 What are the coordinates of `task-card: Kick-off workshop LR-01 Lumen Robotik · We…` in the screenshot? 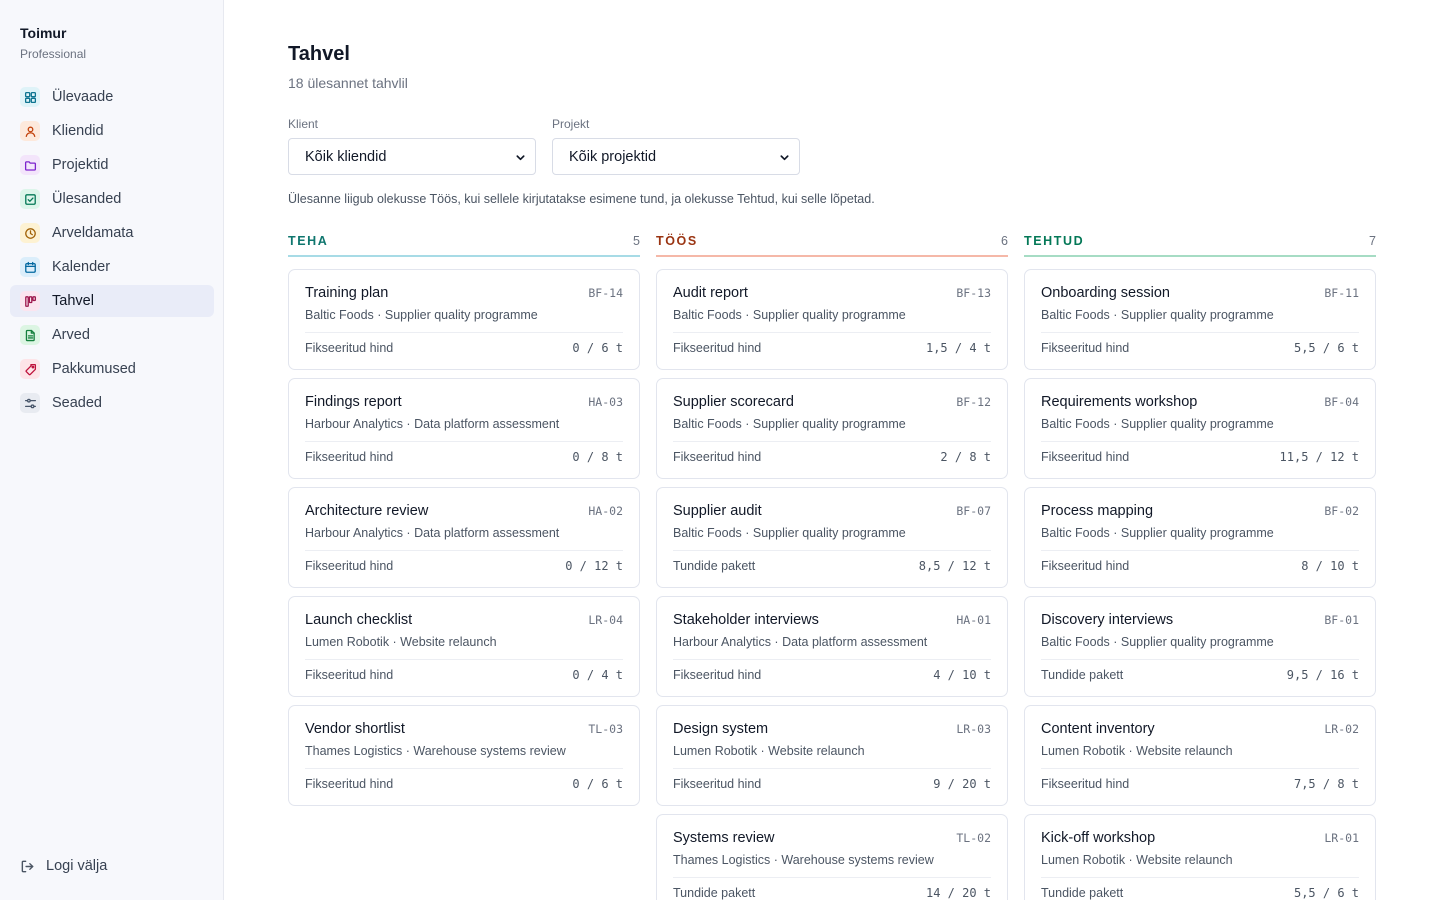 It's located at (1200, 857).